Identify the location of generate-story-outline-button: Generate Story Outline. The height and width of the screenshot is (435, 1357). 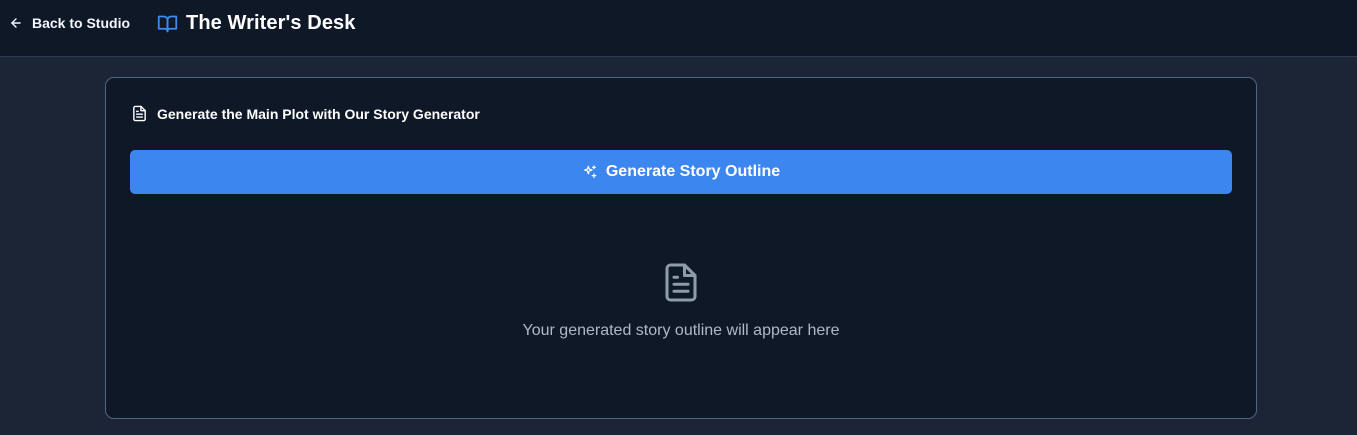
(681, 172).